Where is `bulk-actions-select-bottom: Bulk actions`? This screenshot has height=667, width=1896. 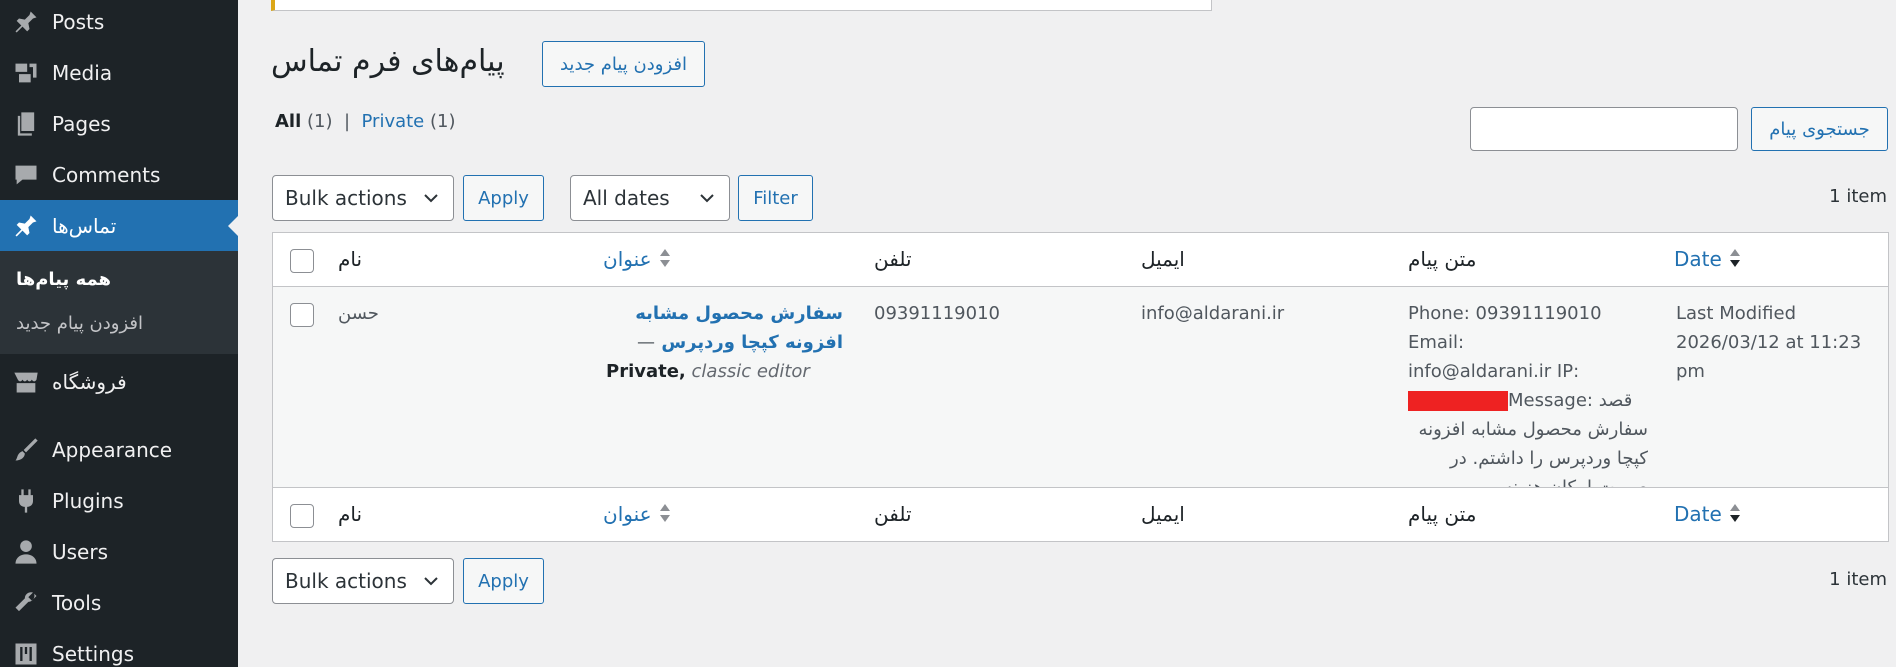
bulk-actions-select-bottom: Bulk actions is located at coordinates (363, 581).